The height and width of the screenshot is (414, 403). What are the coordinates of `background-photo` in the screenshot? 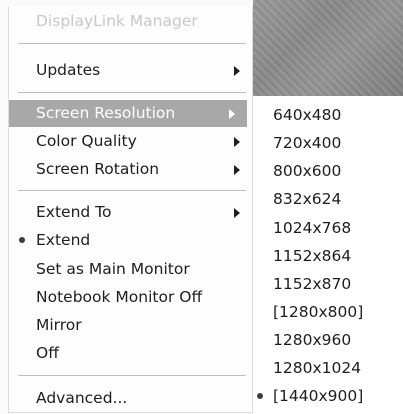 It's located at (328, 48).